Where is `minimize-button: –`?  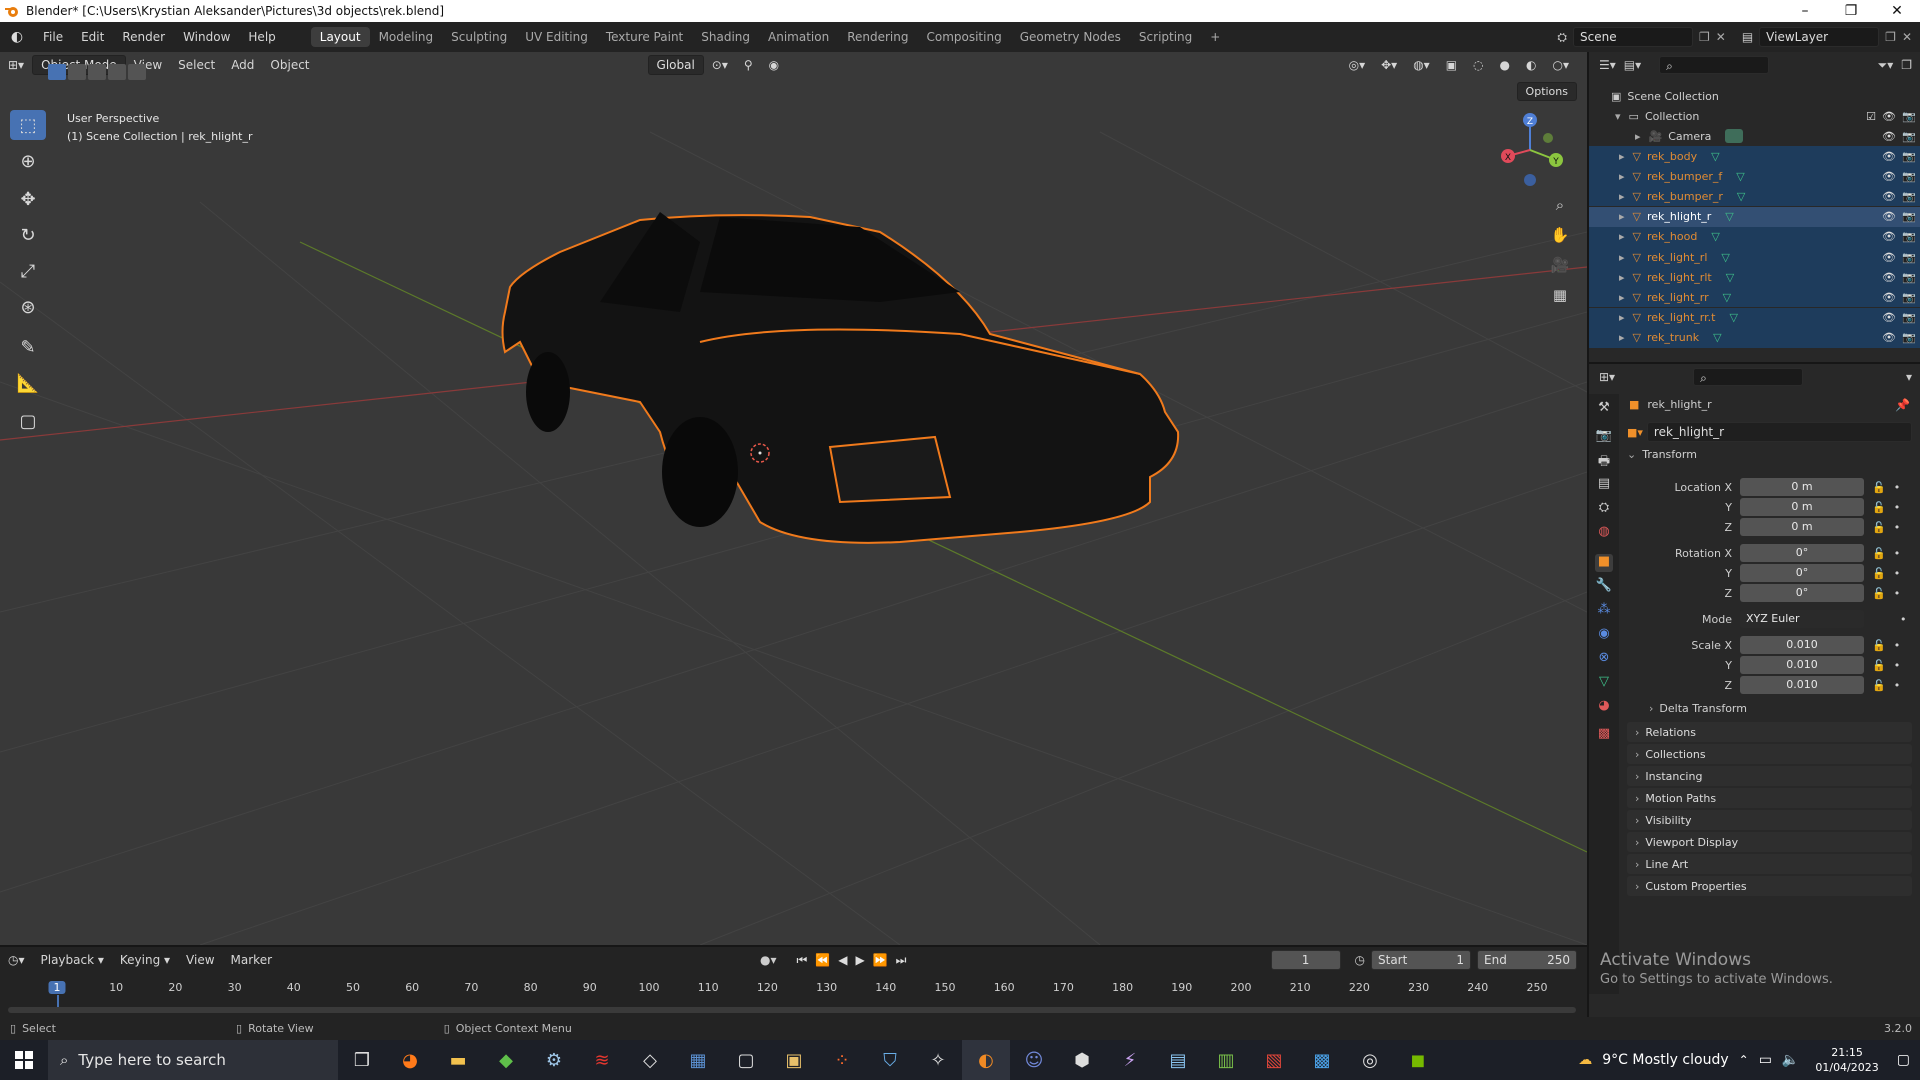
minimize-button: – is located at coordinates (1805, 11).